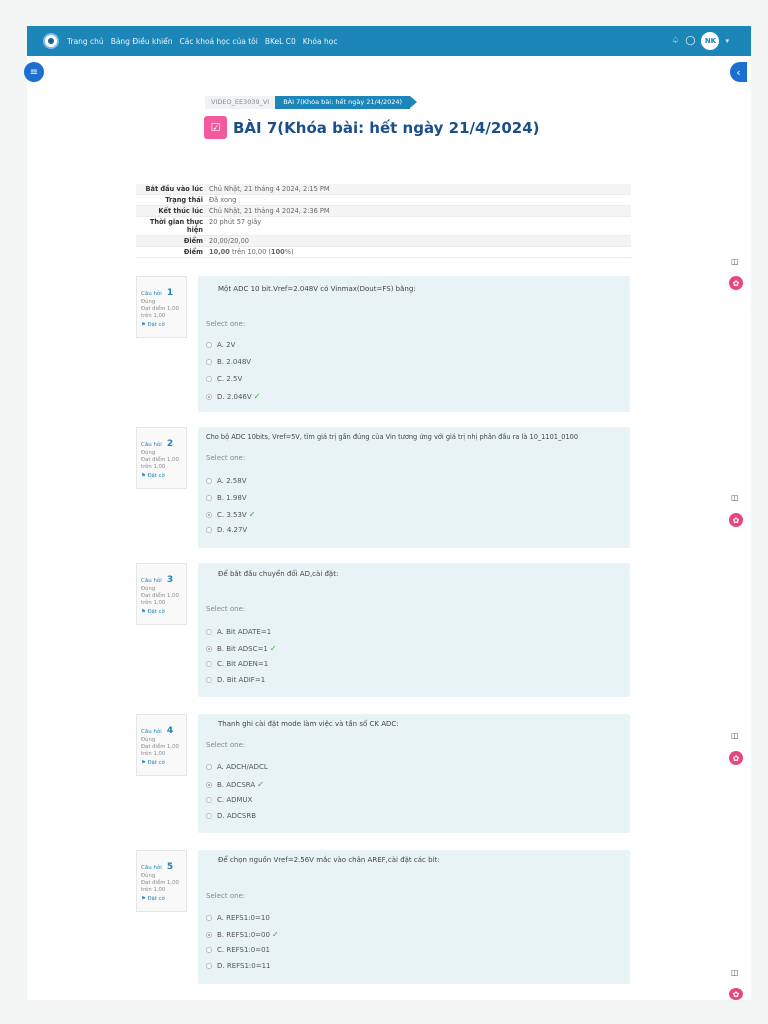  I want to click on question-number: 4, so click(170, 731).